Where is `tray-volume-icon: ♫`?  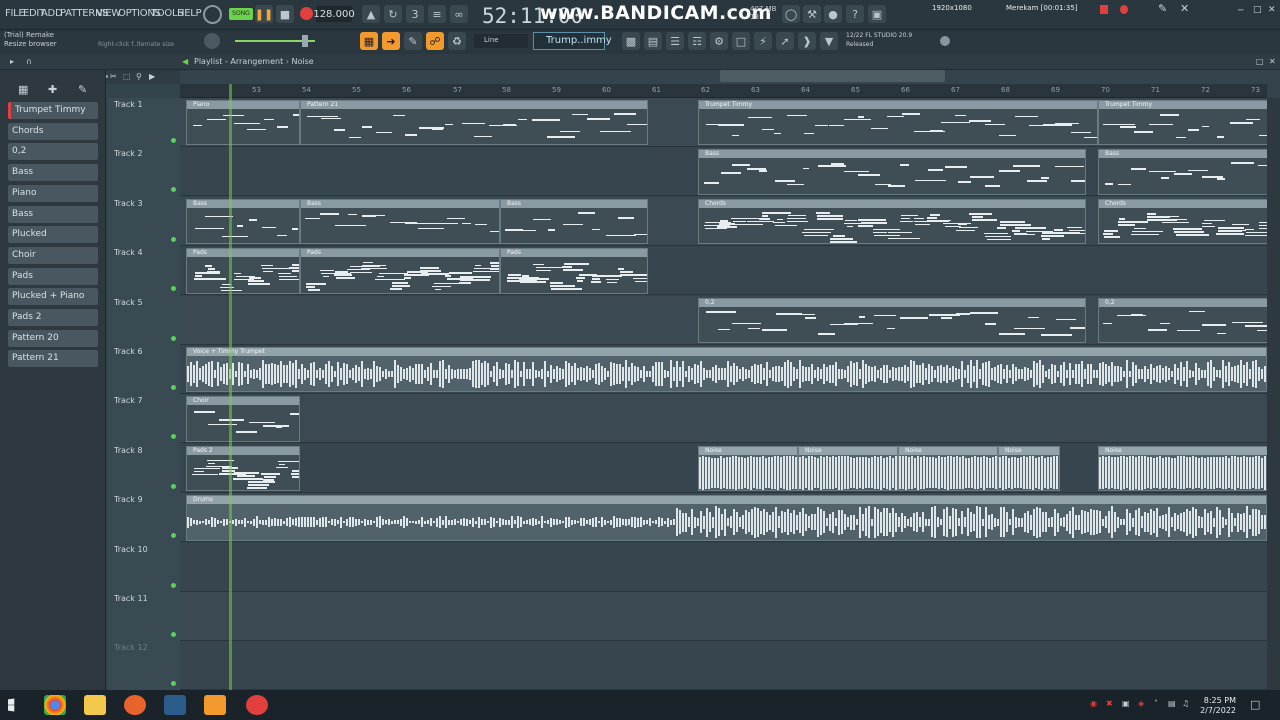
tray-volume-icon: ♫ is located at coordinates (1185, 703).